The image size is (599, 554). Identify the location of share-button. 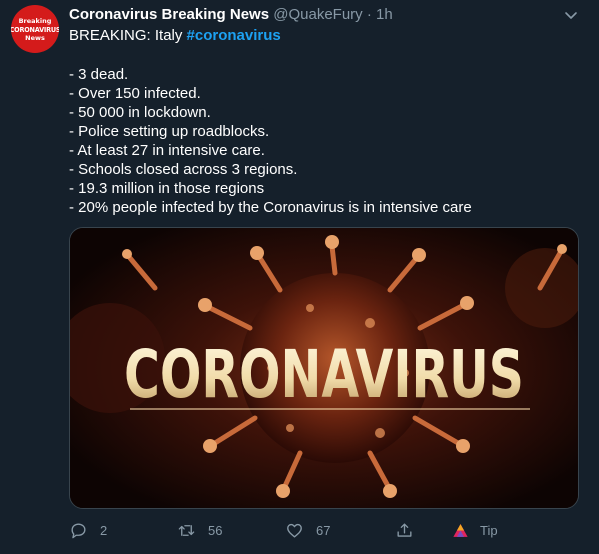
(404, 530).